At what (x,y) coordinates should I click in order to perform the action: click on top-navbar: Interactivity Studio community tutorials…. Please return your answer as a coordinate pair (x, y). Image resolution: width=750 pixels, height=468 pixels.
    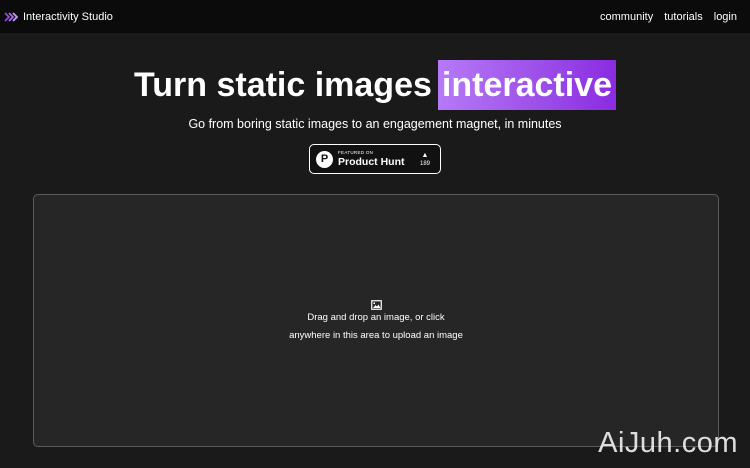
    Looking at the image, I should click on (375, 16).